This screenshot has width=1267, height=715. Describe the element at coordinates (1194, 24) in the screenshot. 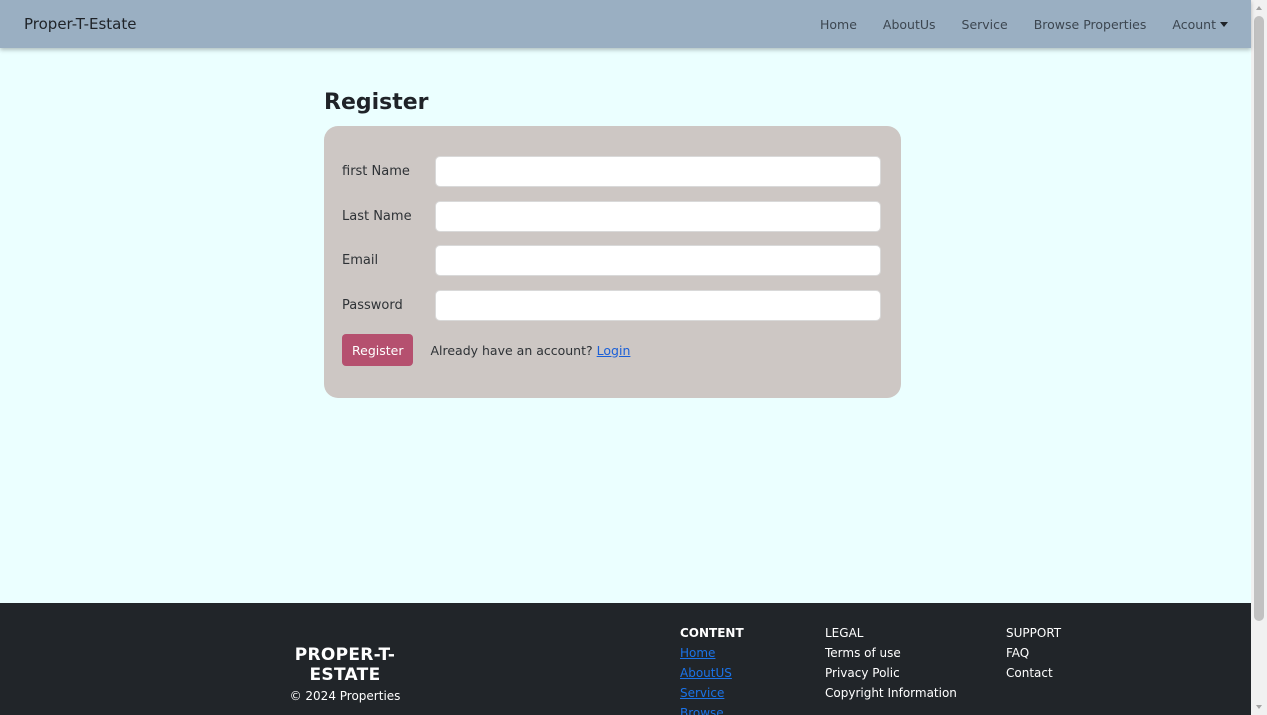

I see `nav-account-label: Acount` at that location.